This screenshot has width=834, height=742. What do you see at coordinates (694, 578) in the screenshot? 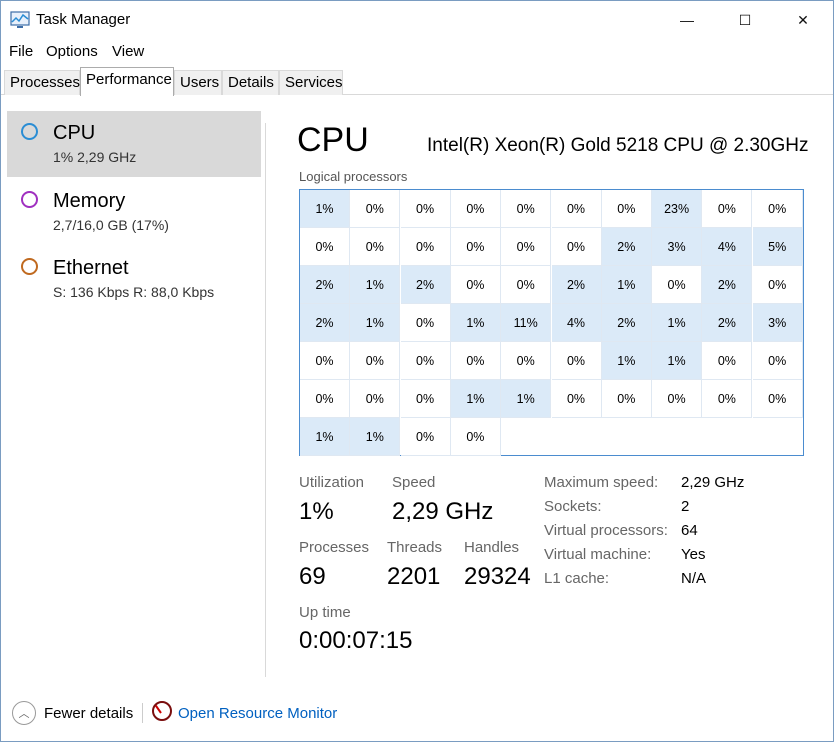
I see `l1-cache-value: N/A` at bounding box center [694, 578].